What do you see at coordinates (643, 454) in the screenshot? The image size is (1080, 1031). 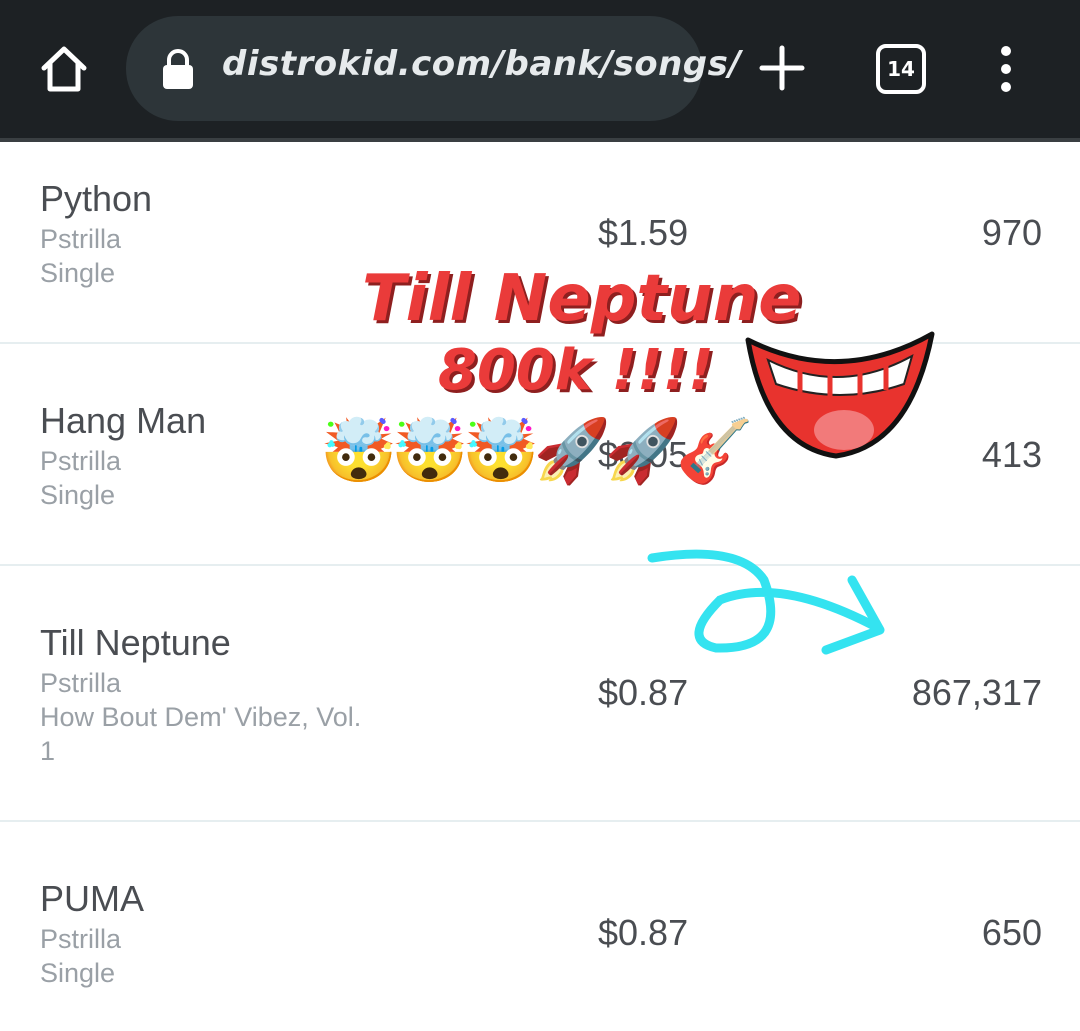 I see `song-earnings: $0.05` at bounding box center [643, 454].